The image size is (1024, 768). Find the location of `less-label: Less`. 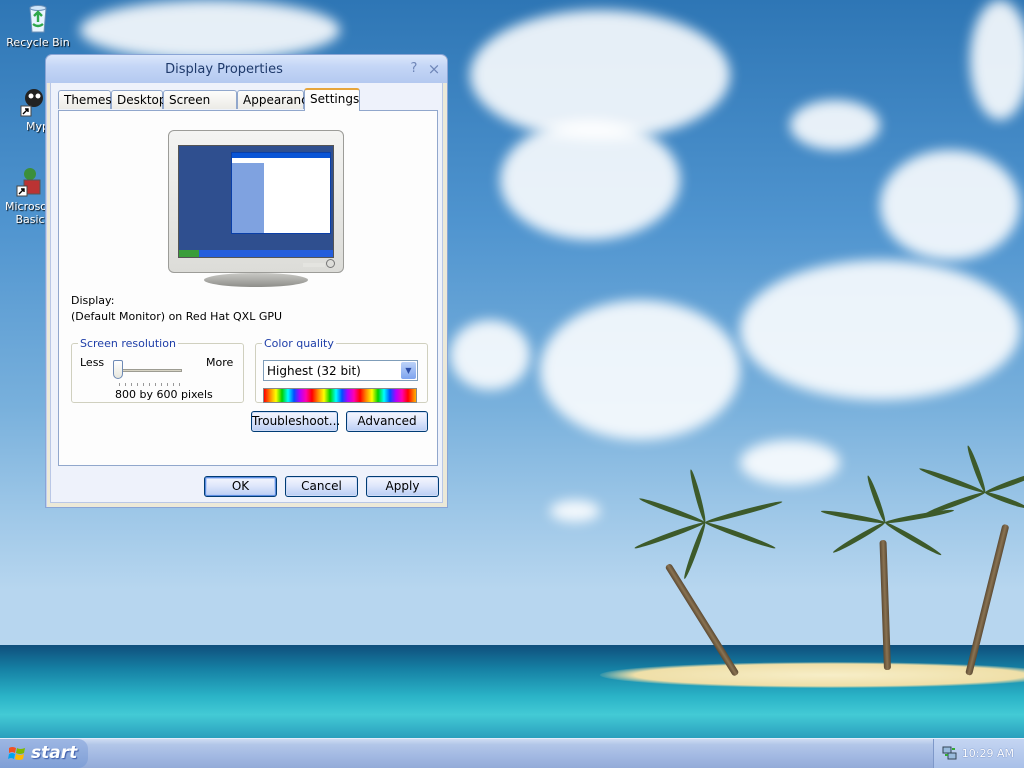

less-label: Less is located at coordinates (92, 362).